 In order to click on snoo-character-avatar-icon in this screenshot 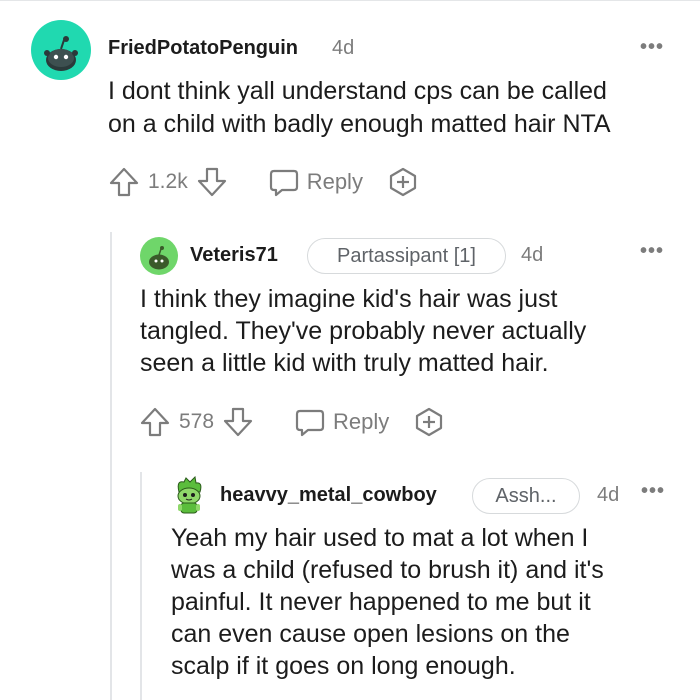, I will do `click(189, 495)`.